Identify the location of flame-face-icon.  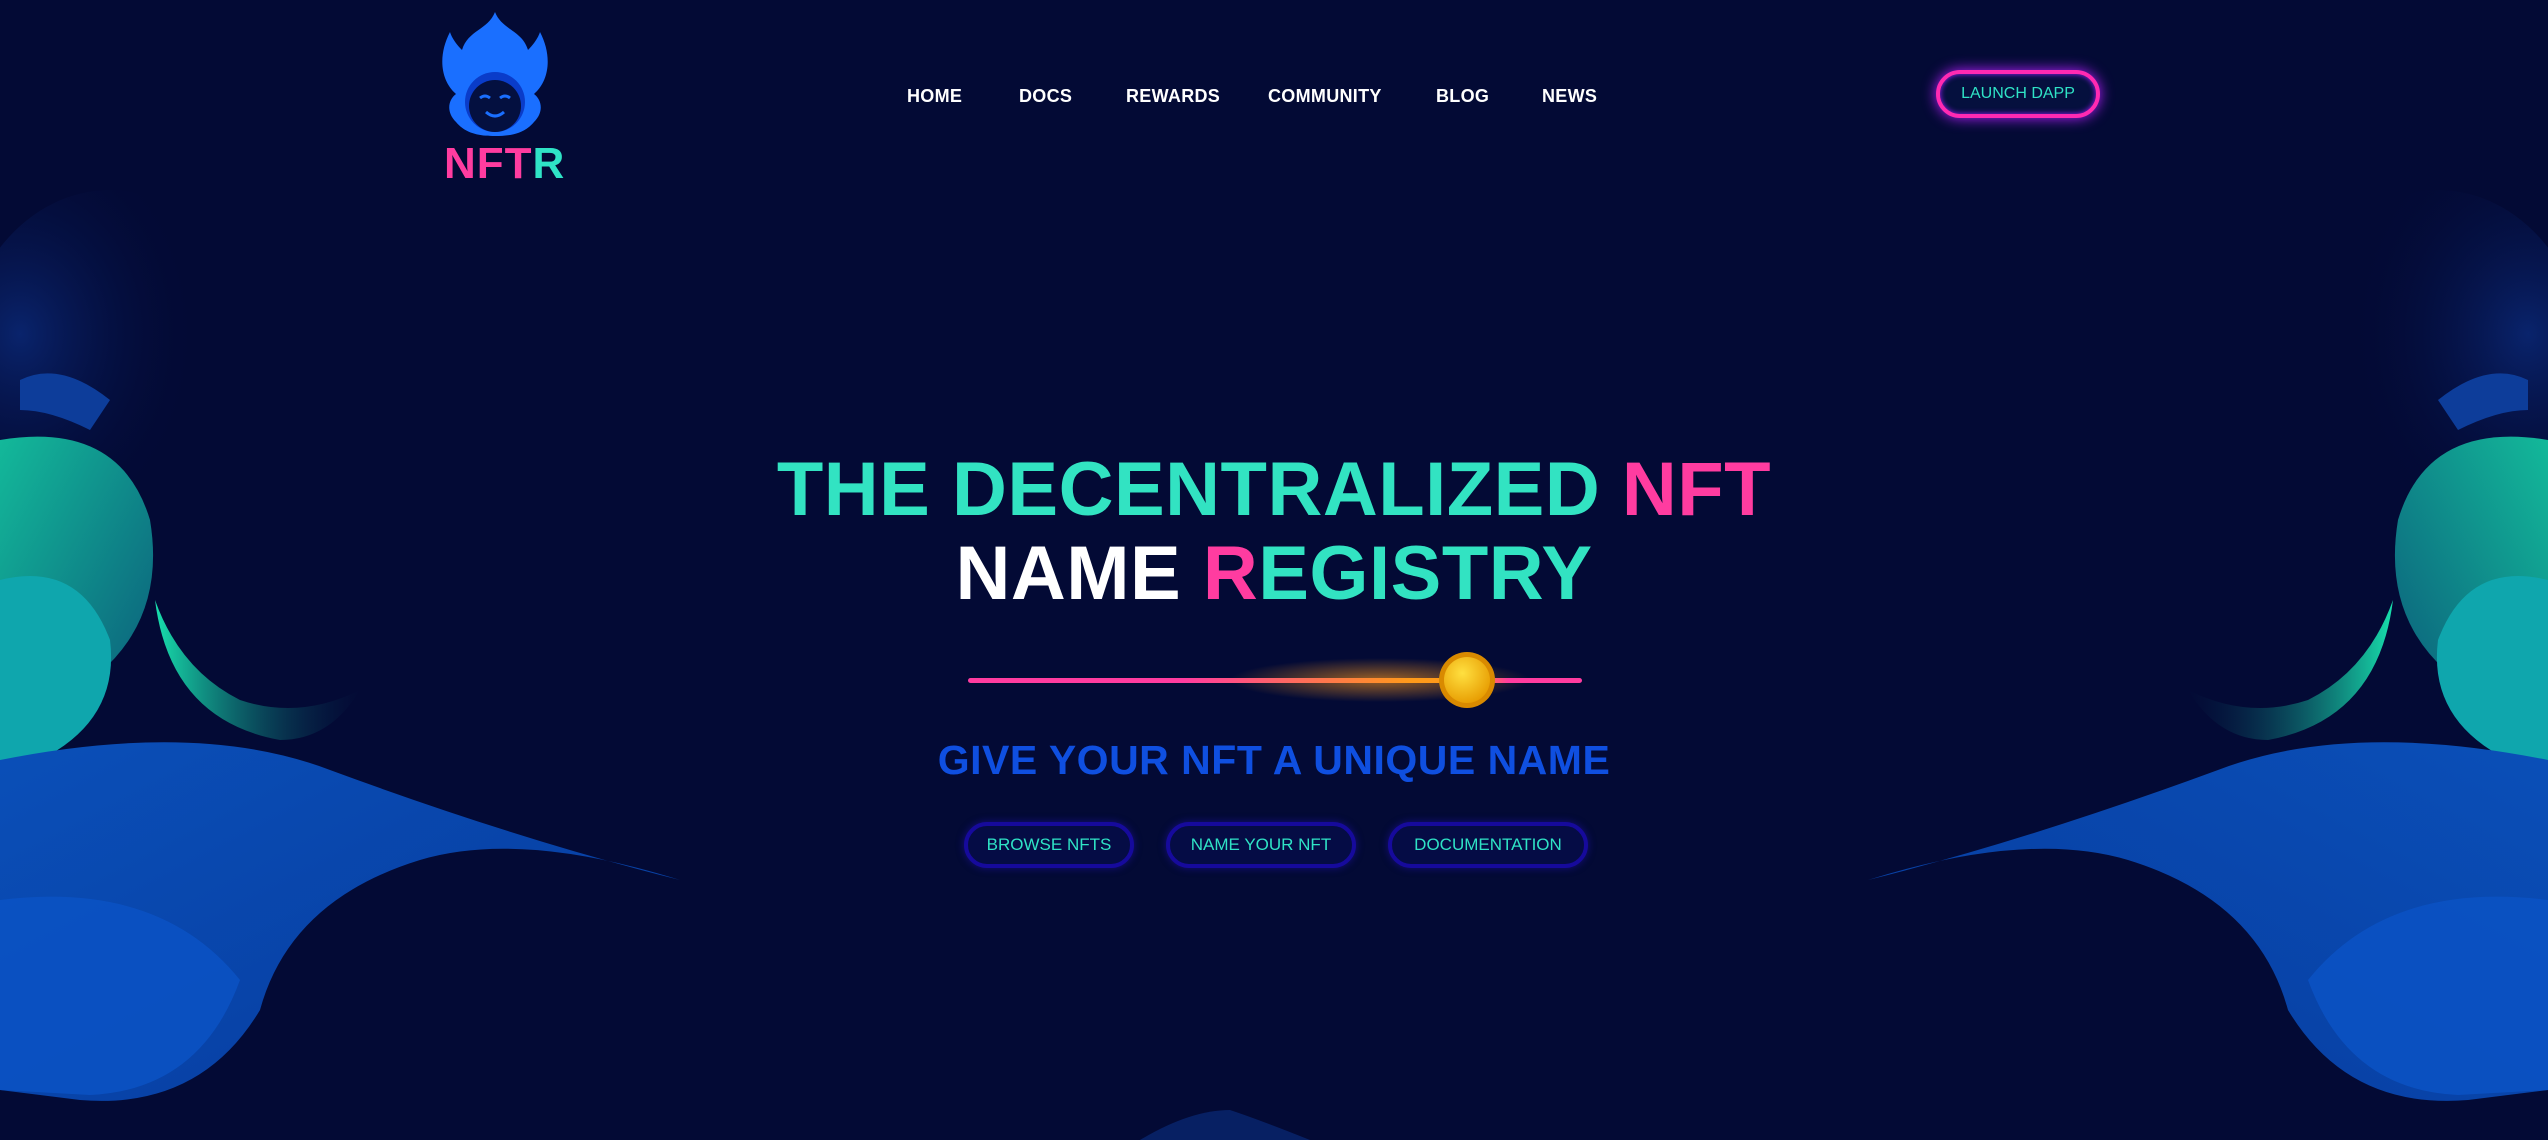
(495, 74).